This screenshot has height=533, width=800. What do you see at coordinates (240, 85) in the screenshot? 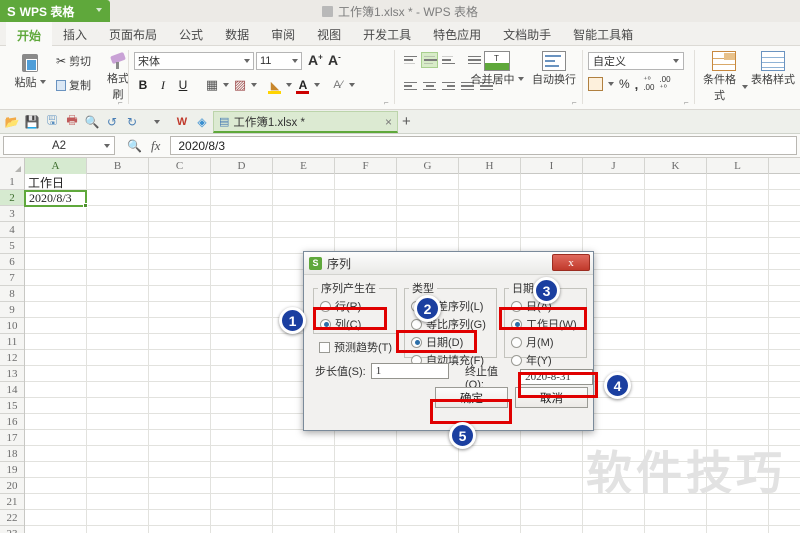
I see `cell-style-button: ▨` at bounding box center [240, 85].